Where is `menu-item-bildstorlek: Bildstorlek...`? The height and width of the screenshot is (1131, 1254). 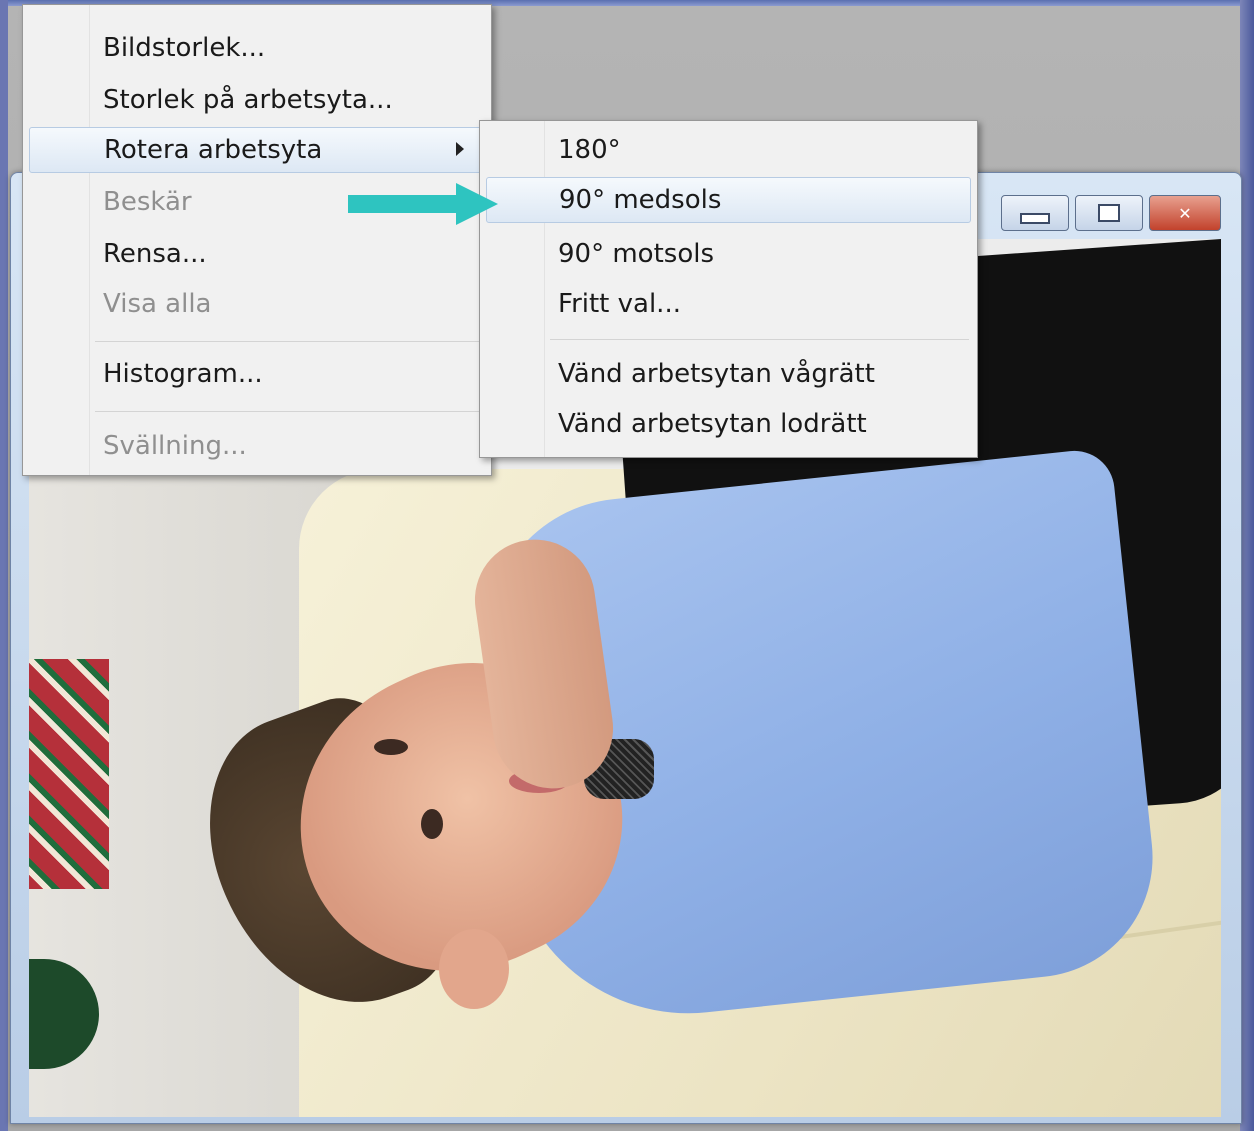
menu-item-bildstorlek: Bildstorlek... is located at coordinates (257, 48).